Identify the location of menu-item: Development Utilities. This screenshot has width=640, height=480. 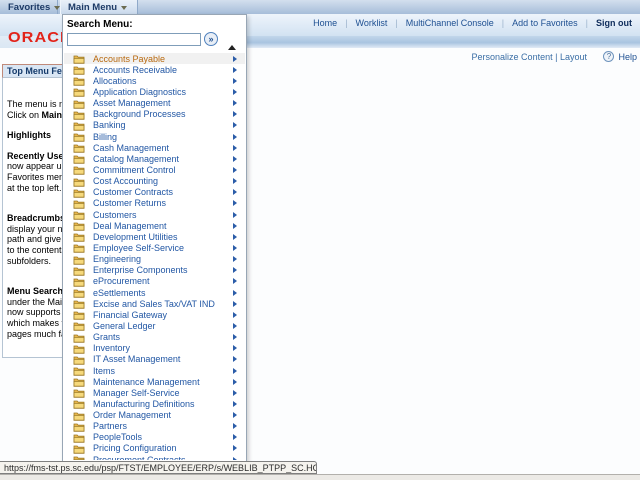
(154, 236).